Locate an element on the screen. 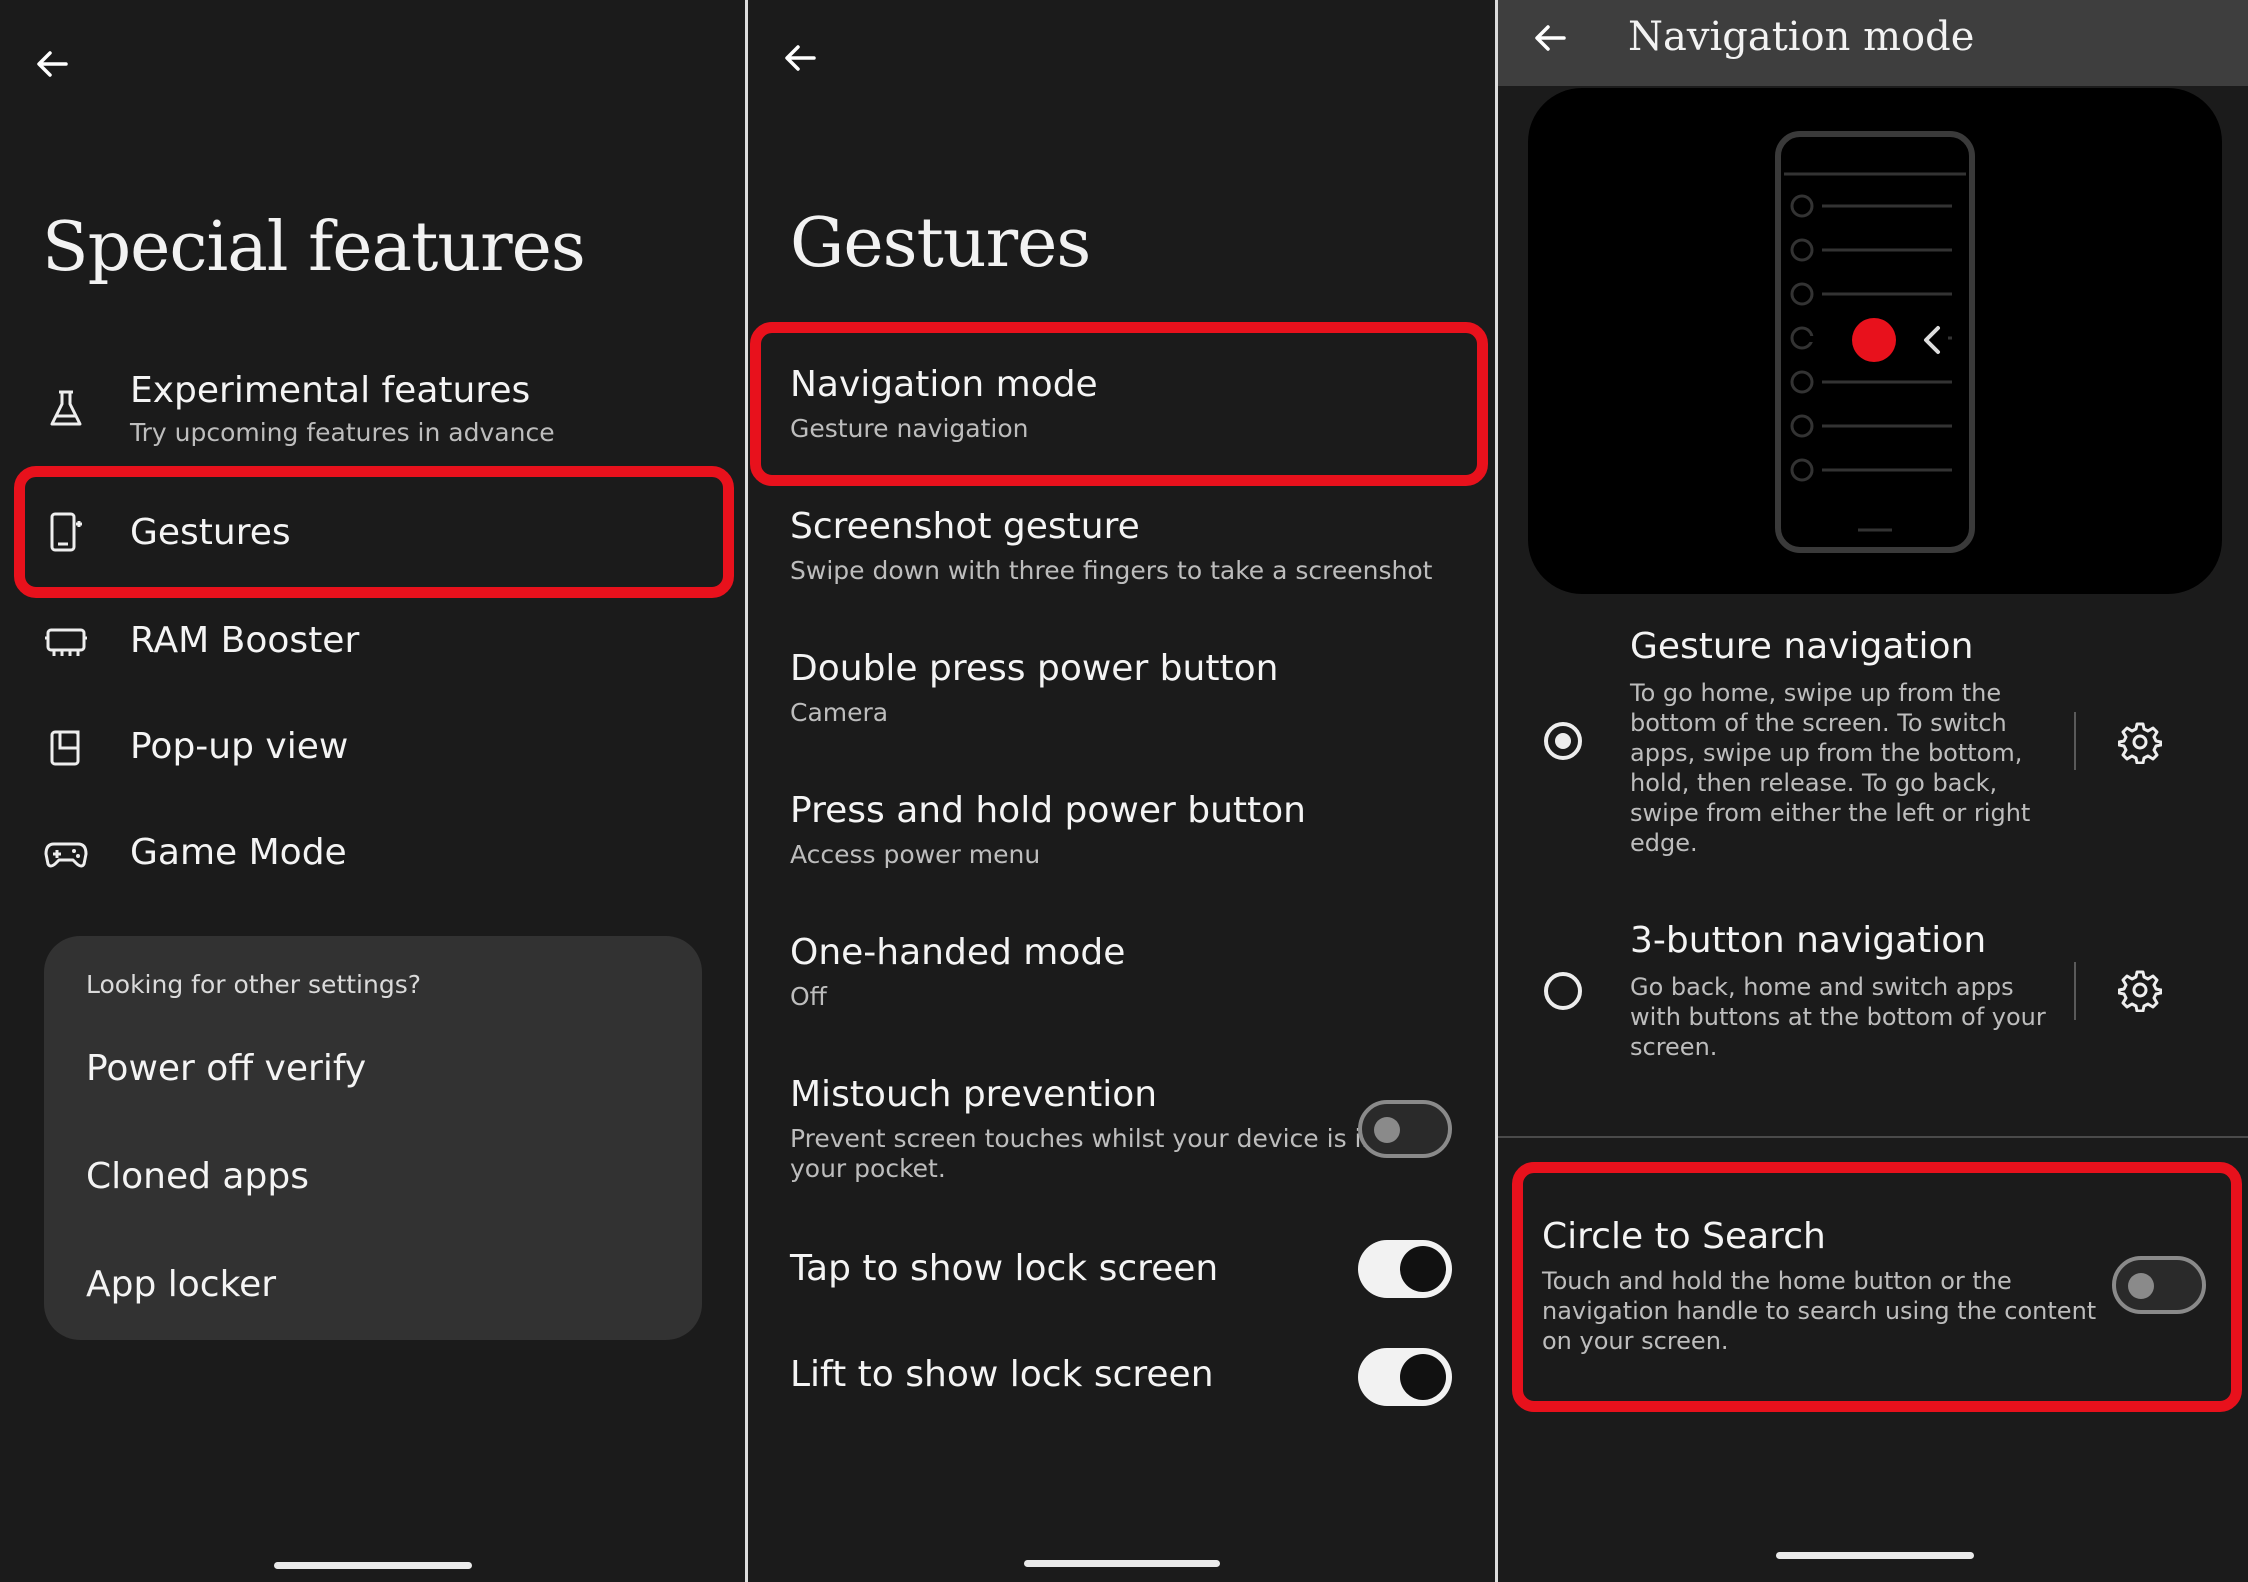 This screenshot has width=2248, height=1582. desc-line: To go home, swipe up from the is located at coordinates (1816, 693).